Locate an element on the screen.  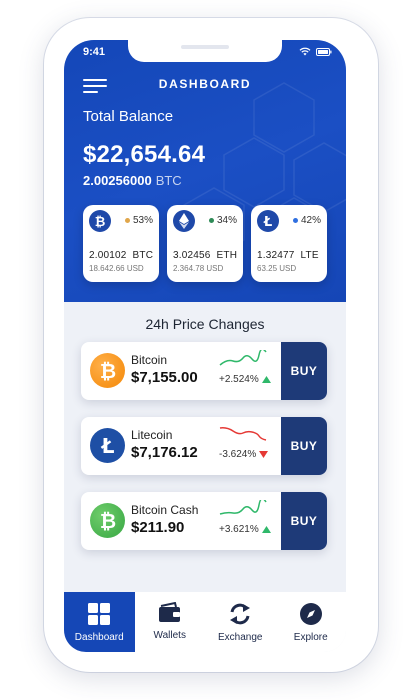
tab-exchange: Exchange is located at coordinates (240, 622).